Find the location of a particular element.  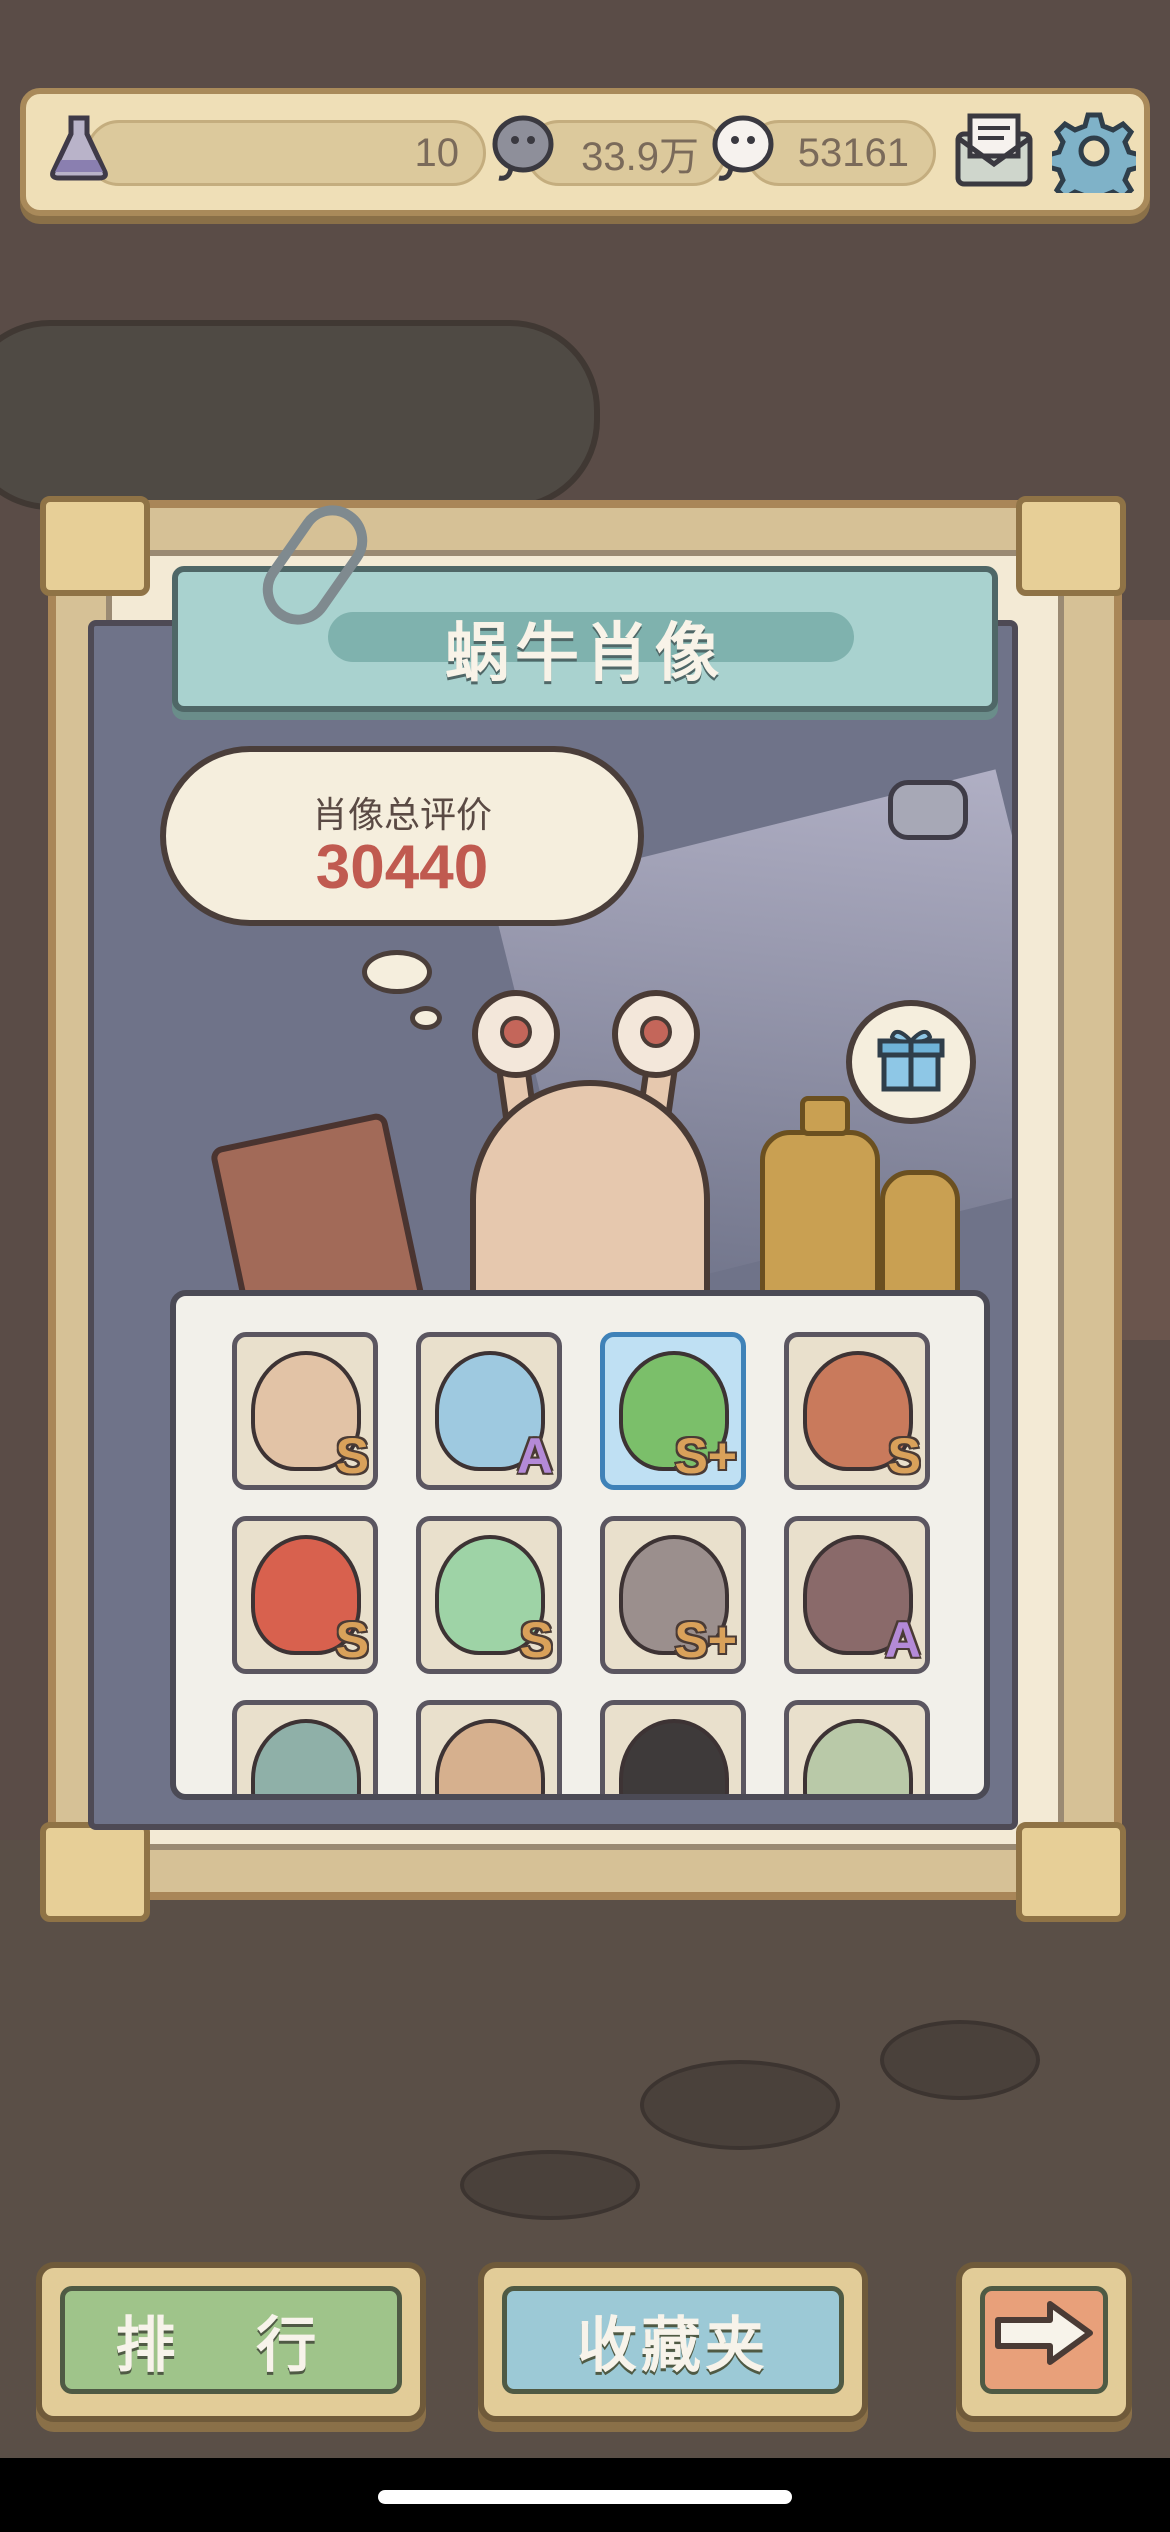

spotlight-lamp is located at coordinates (928, 810).